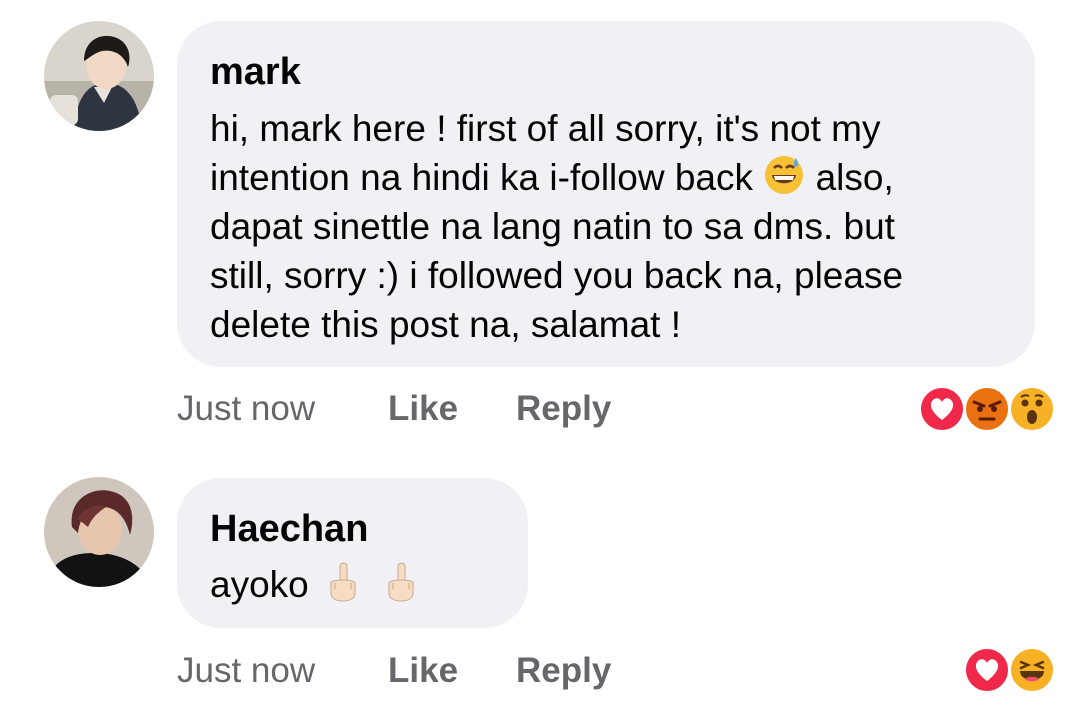  I want to click on comment-text-segment: ayoko, so click(259, 584).